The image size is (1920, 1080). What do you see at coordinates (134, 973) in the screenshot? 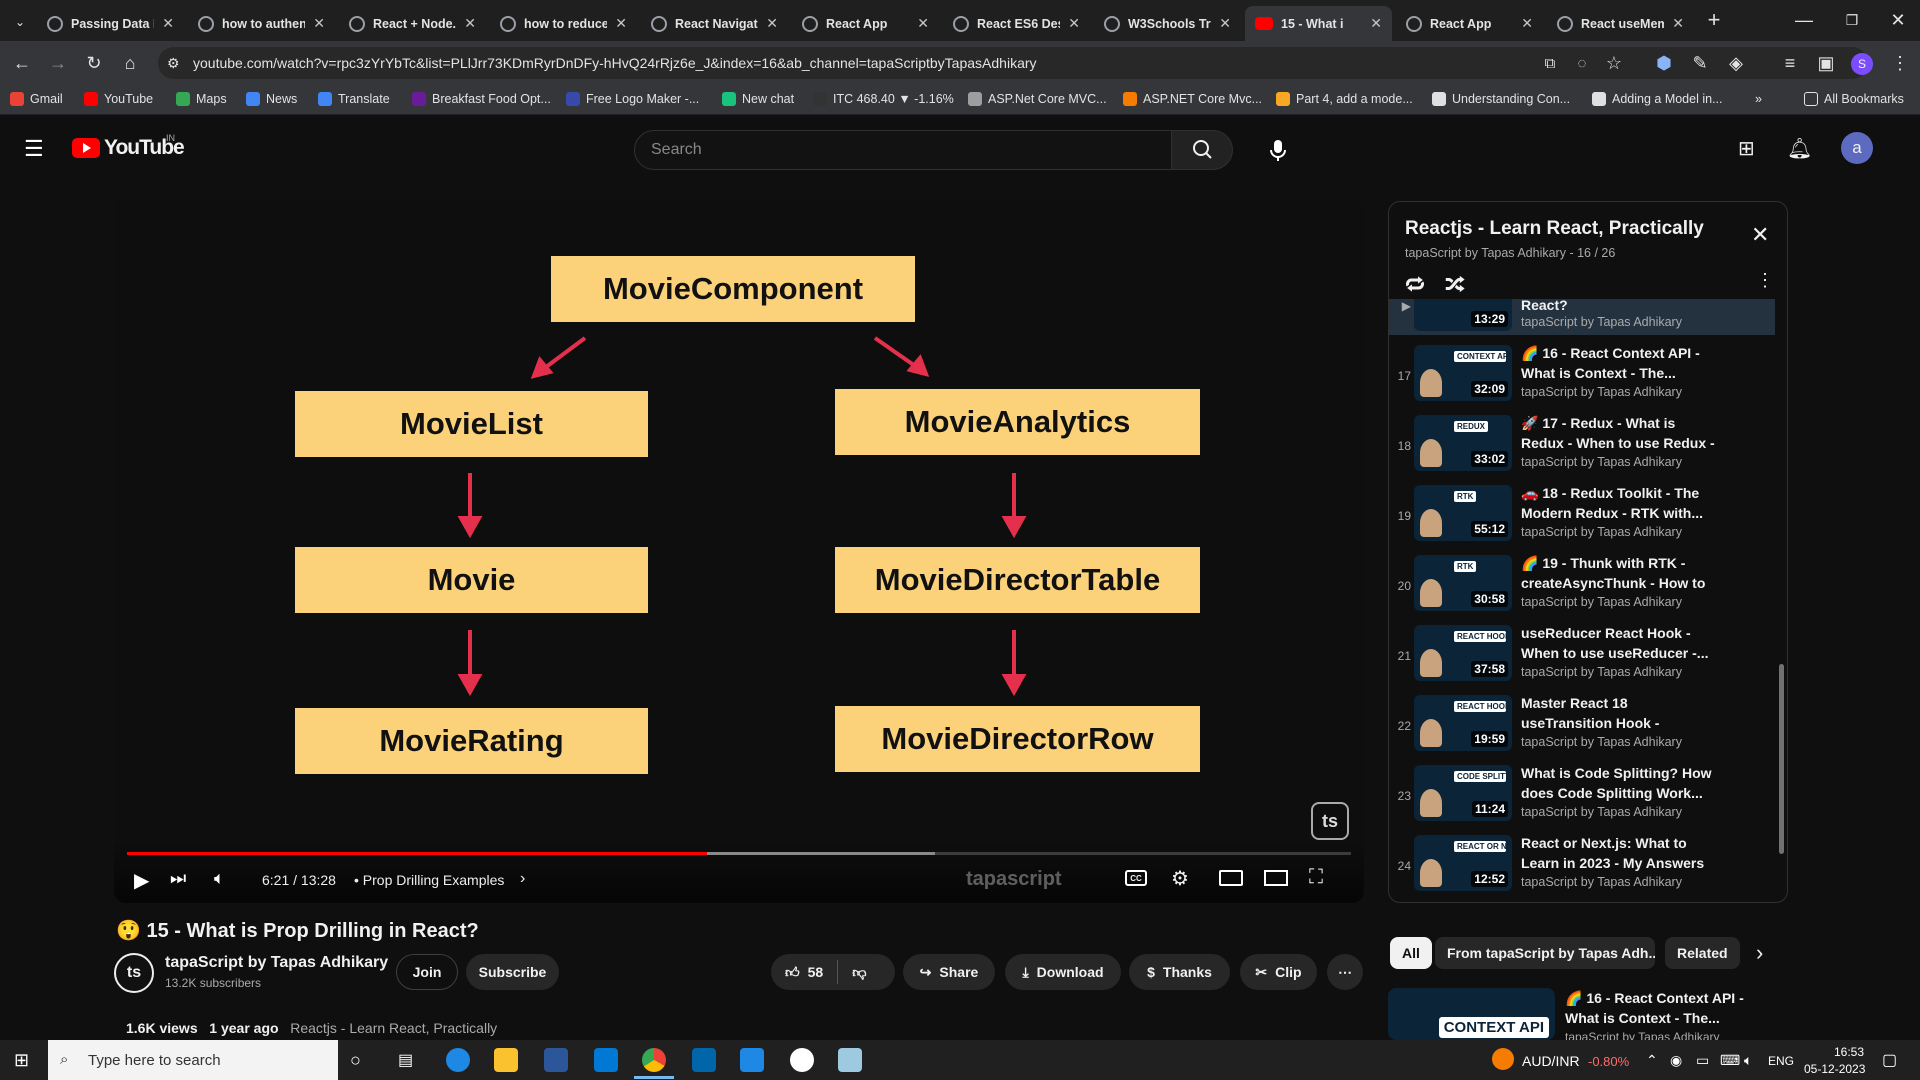
I see `channel-avatar: ts` at bounding box center [134, 973].